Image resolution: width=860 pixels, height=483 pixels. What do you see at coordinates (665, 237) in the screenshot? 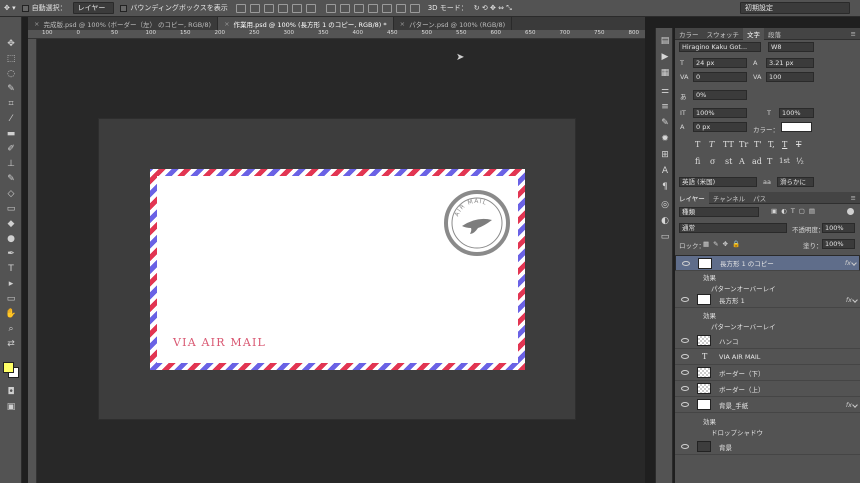
I see `notes-panel-icon: ▭` at bounding box center [665, 237].